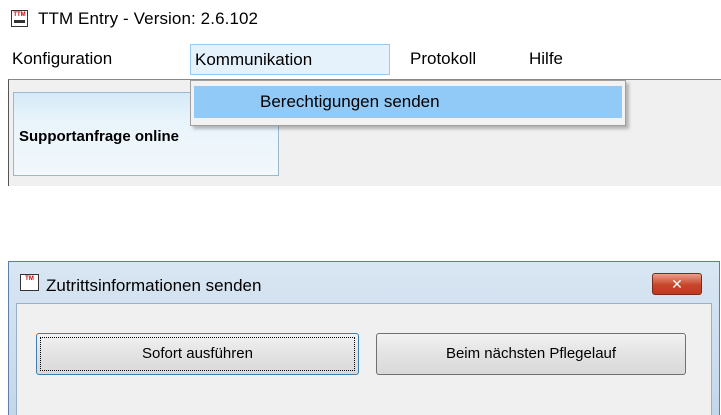 Image resolution: width=721 pixels, height=415 pixels. What do you see at coordinates (443, 59) in the screenshot?
I see `menu-protokoll: Protokoll` at bounding box center [443, 59].